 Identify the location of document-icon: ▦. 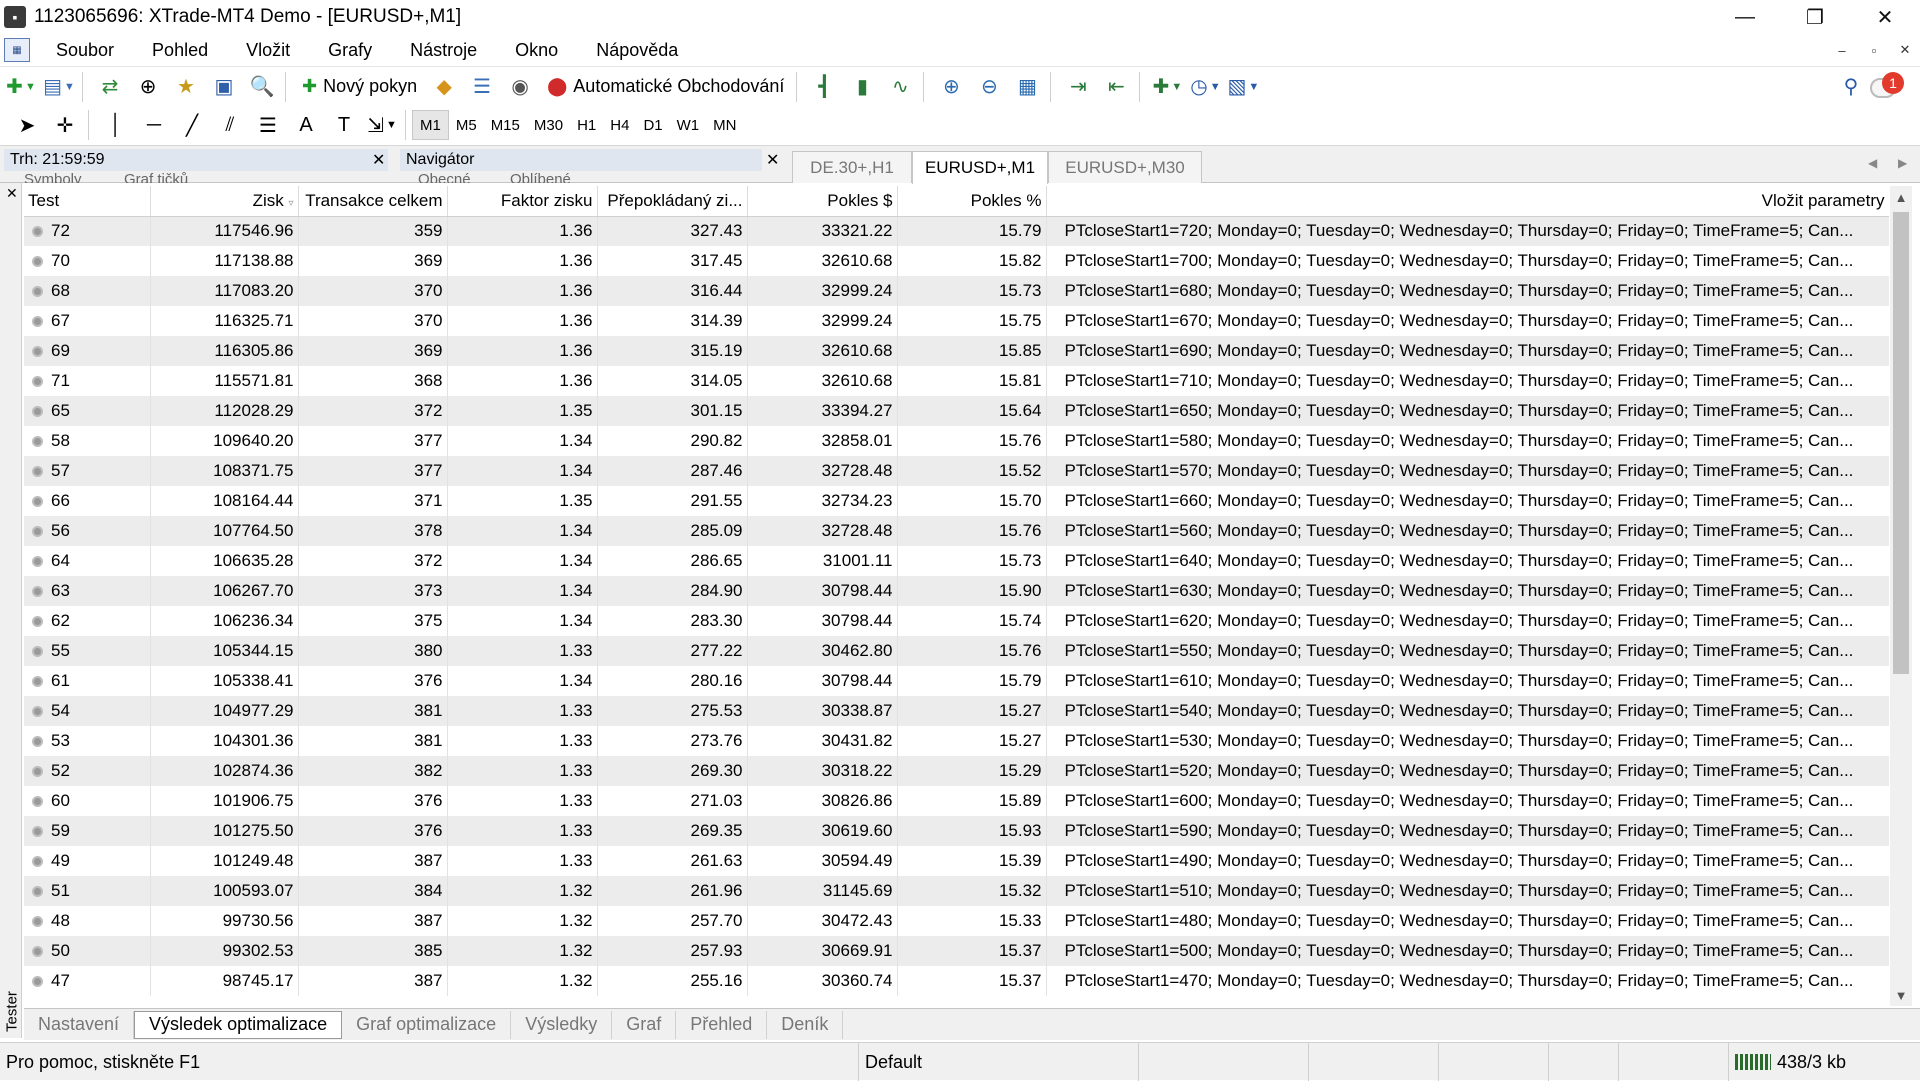
(17, 50).